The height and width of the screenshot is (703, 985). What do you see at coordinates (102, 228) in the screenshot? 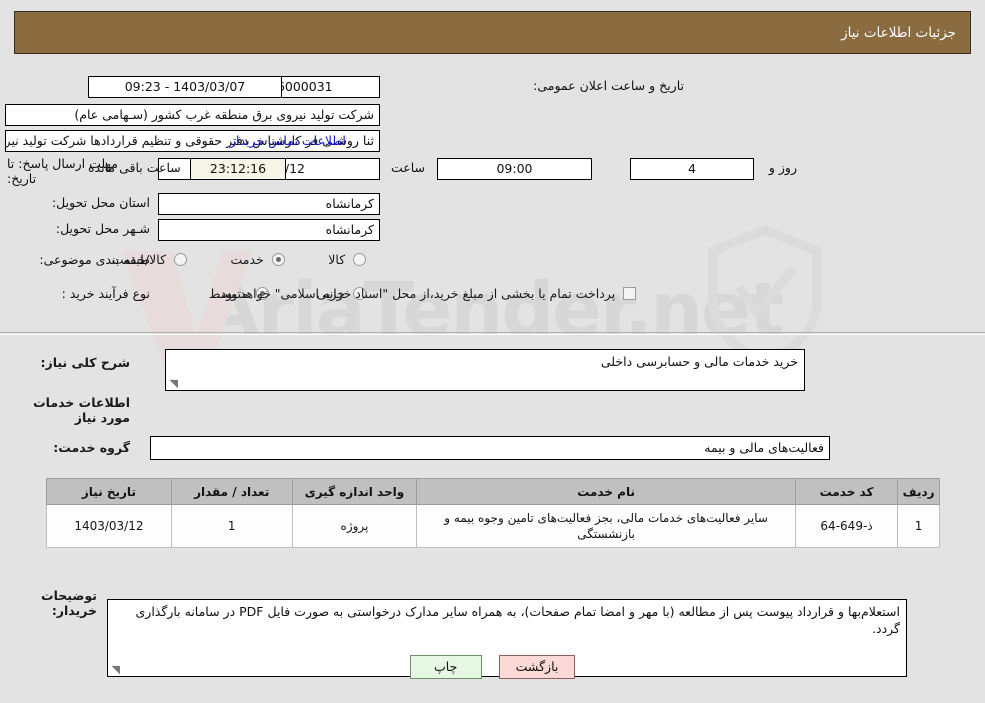
I see `label-city: شـهر محل تحویل:` at bounding box center [102, 228].